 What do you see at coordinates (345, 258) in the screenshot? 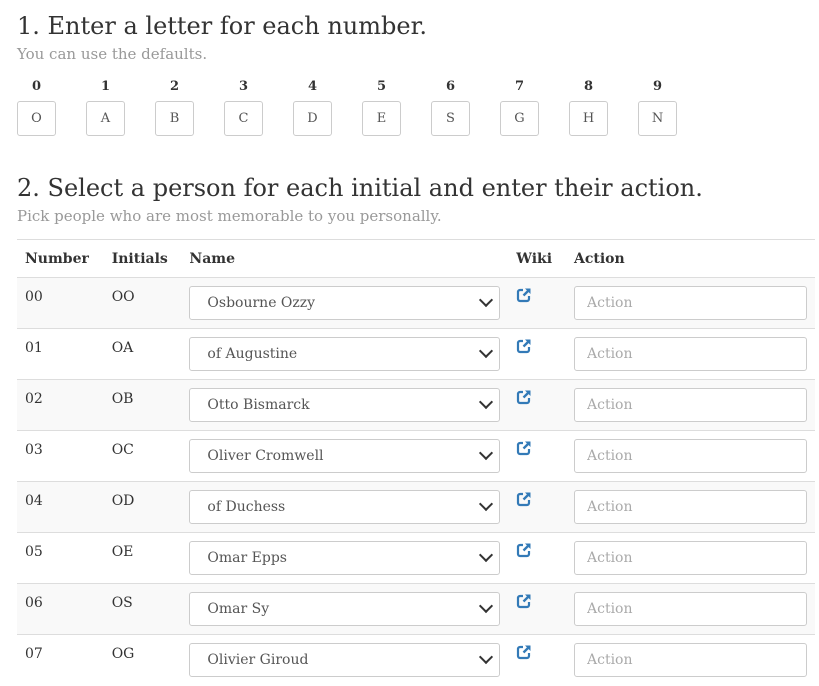
I see `column-header-name: Name` at bounding box center [345, 258].